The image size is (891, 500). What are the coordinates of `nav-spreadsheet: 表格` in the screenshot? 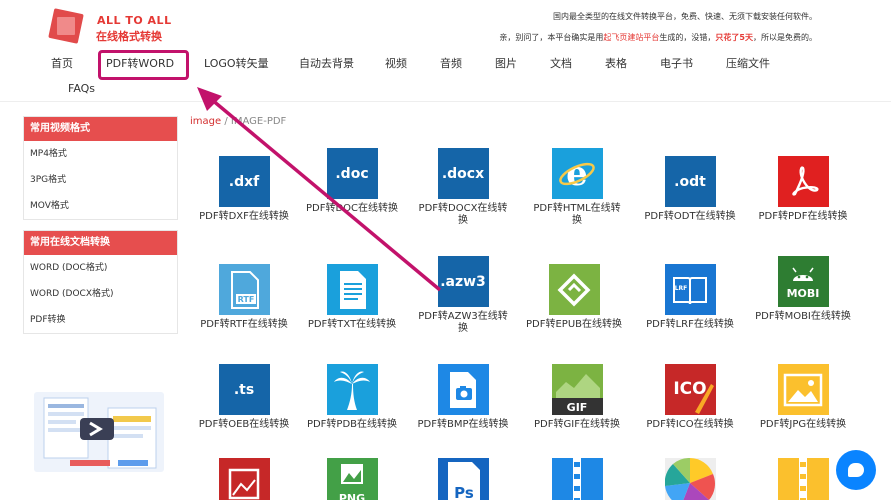 It's located at (616, 63).